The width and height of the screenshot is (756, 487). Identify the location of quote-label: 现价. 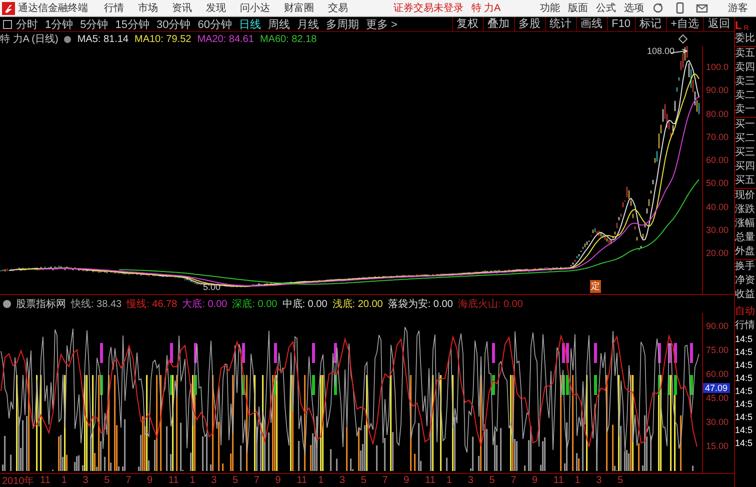
(745, 195).